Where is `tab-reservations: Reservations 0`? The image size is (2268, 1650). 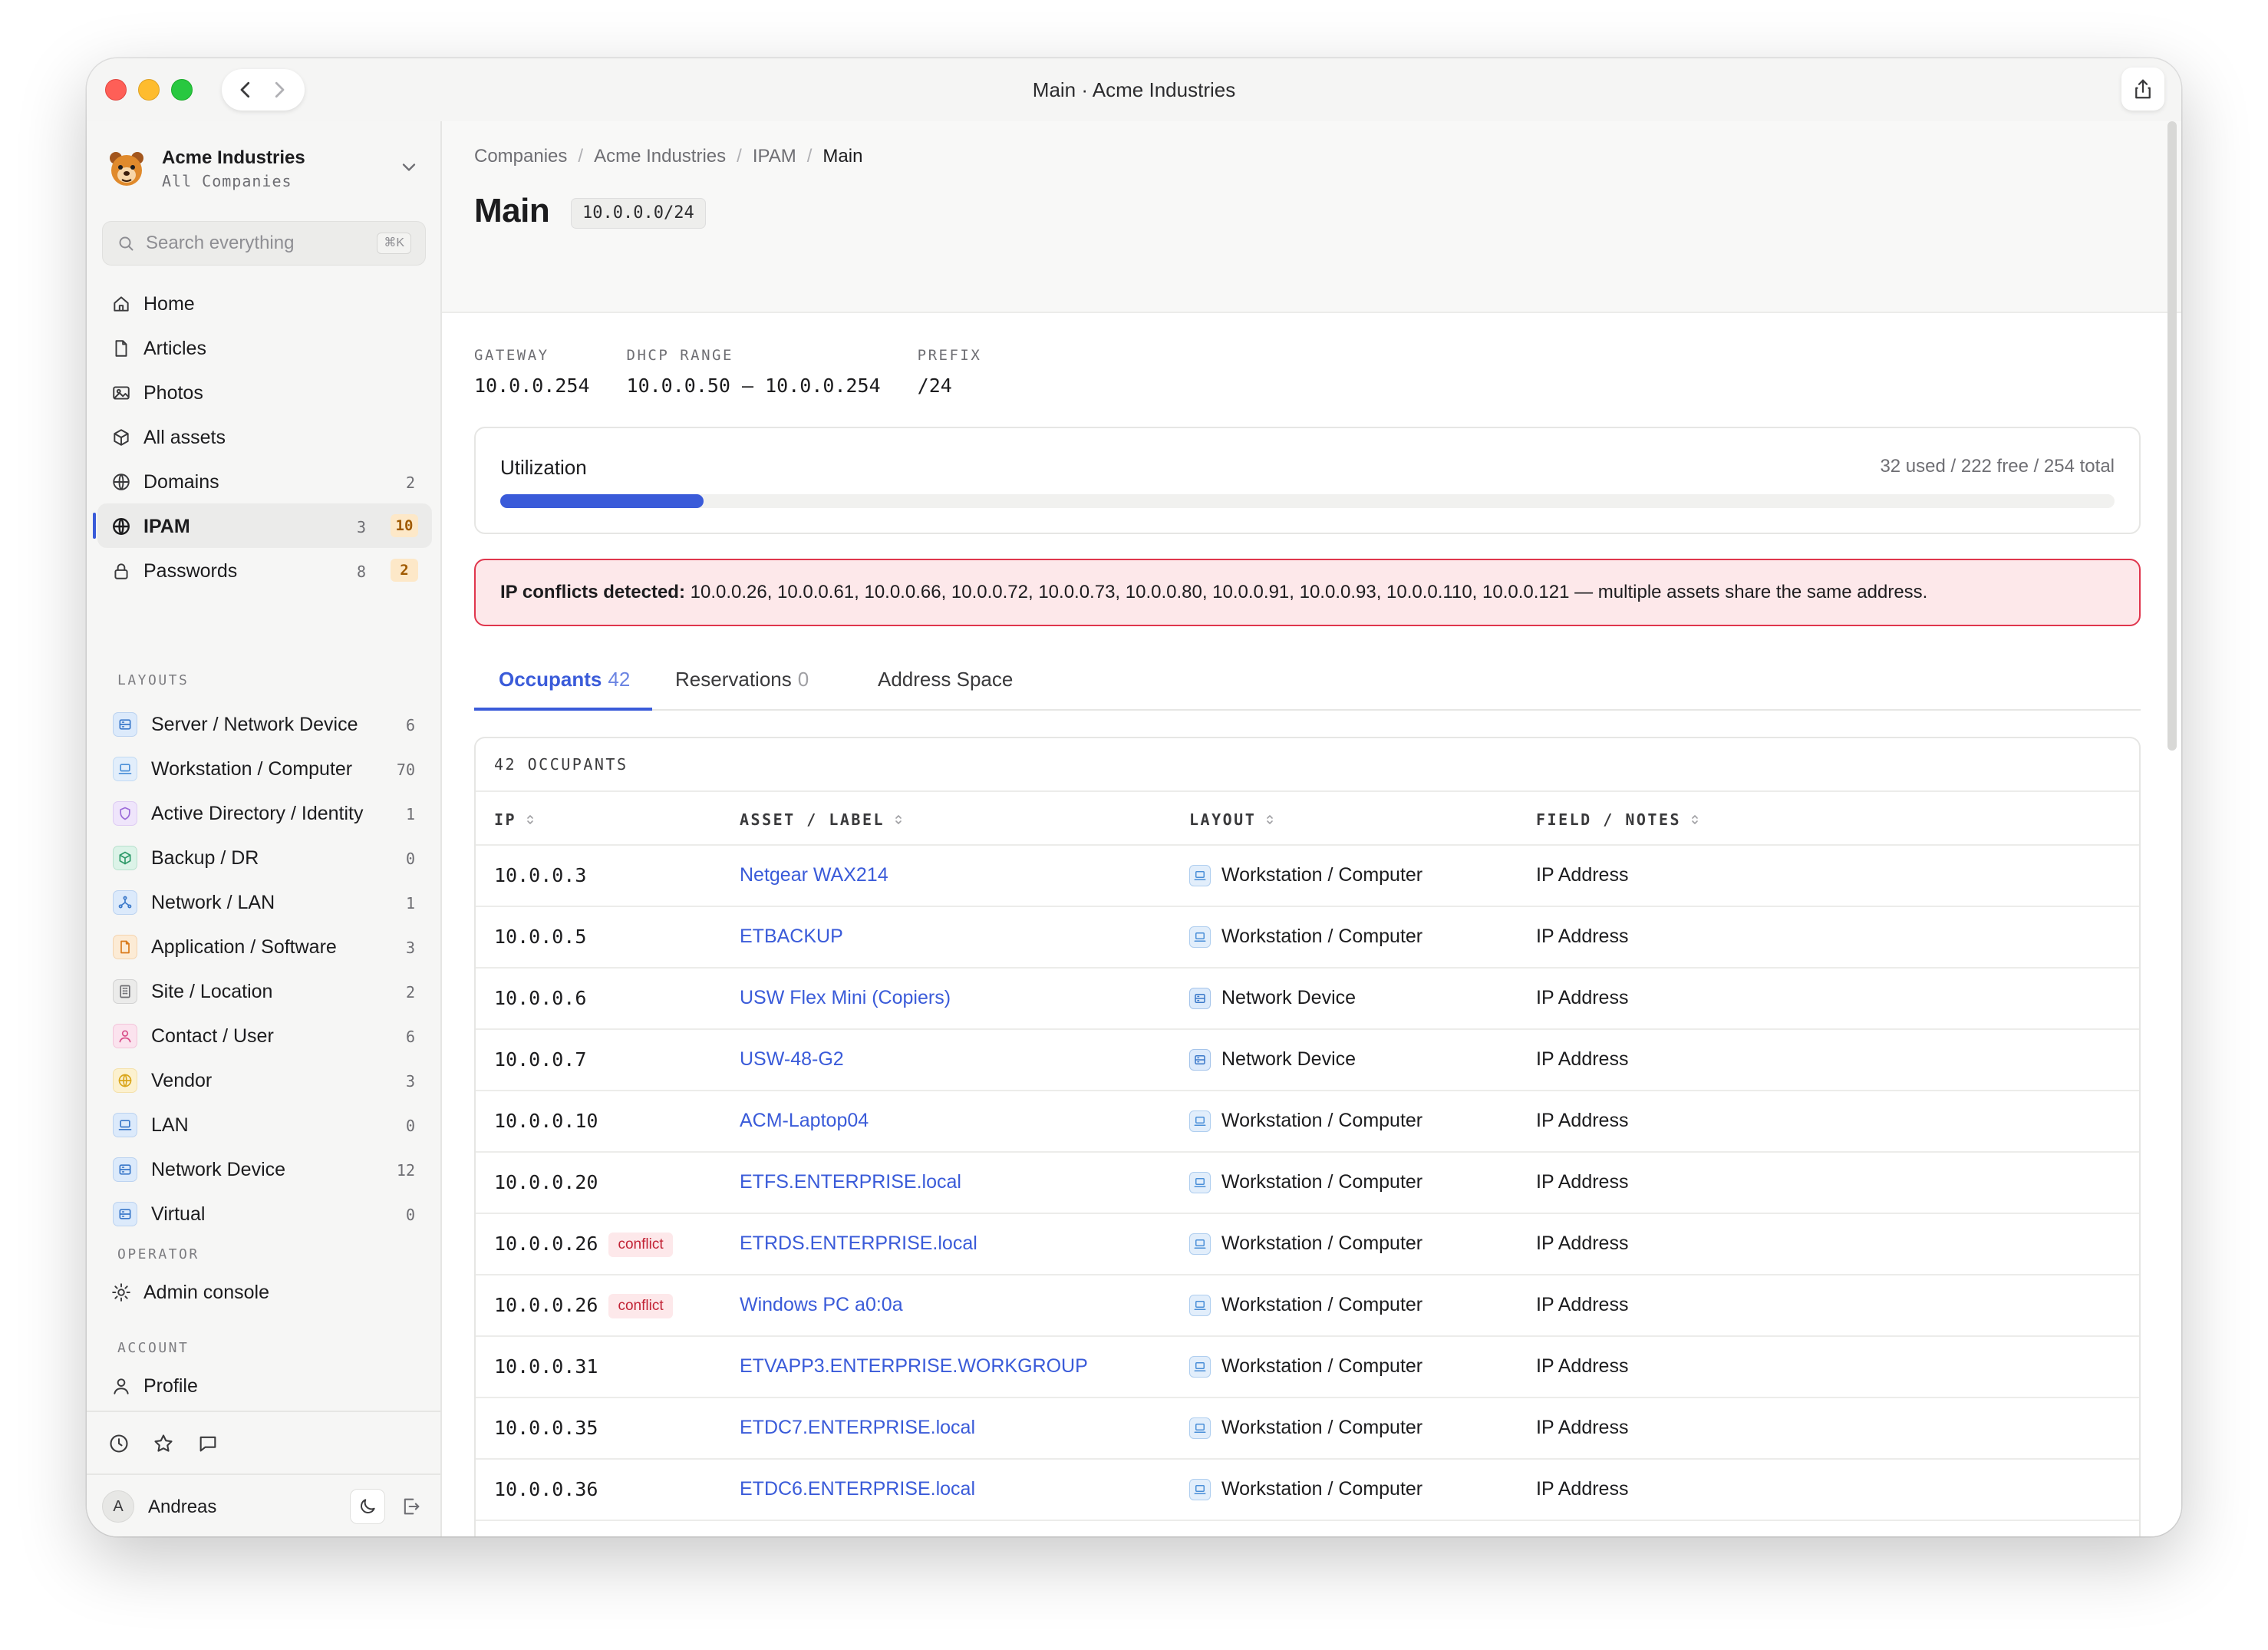 tab-reservations: Reservations 0 is located at coordinates (742, 679).